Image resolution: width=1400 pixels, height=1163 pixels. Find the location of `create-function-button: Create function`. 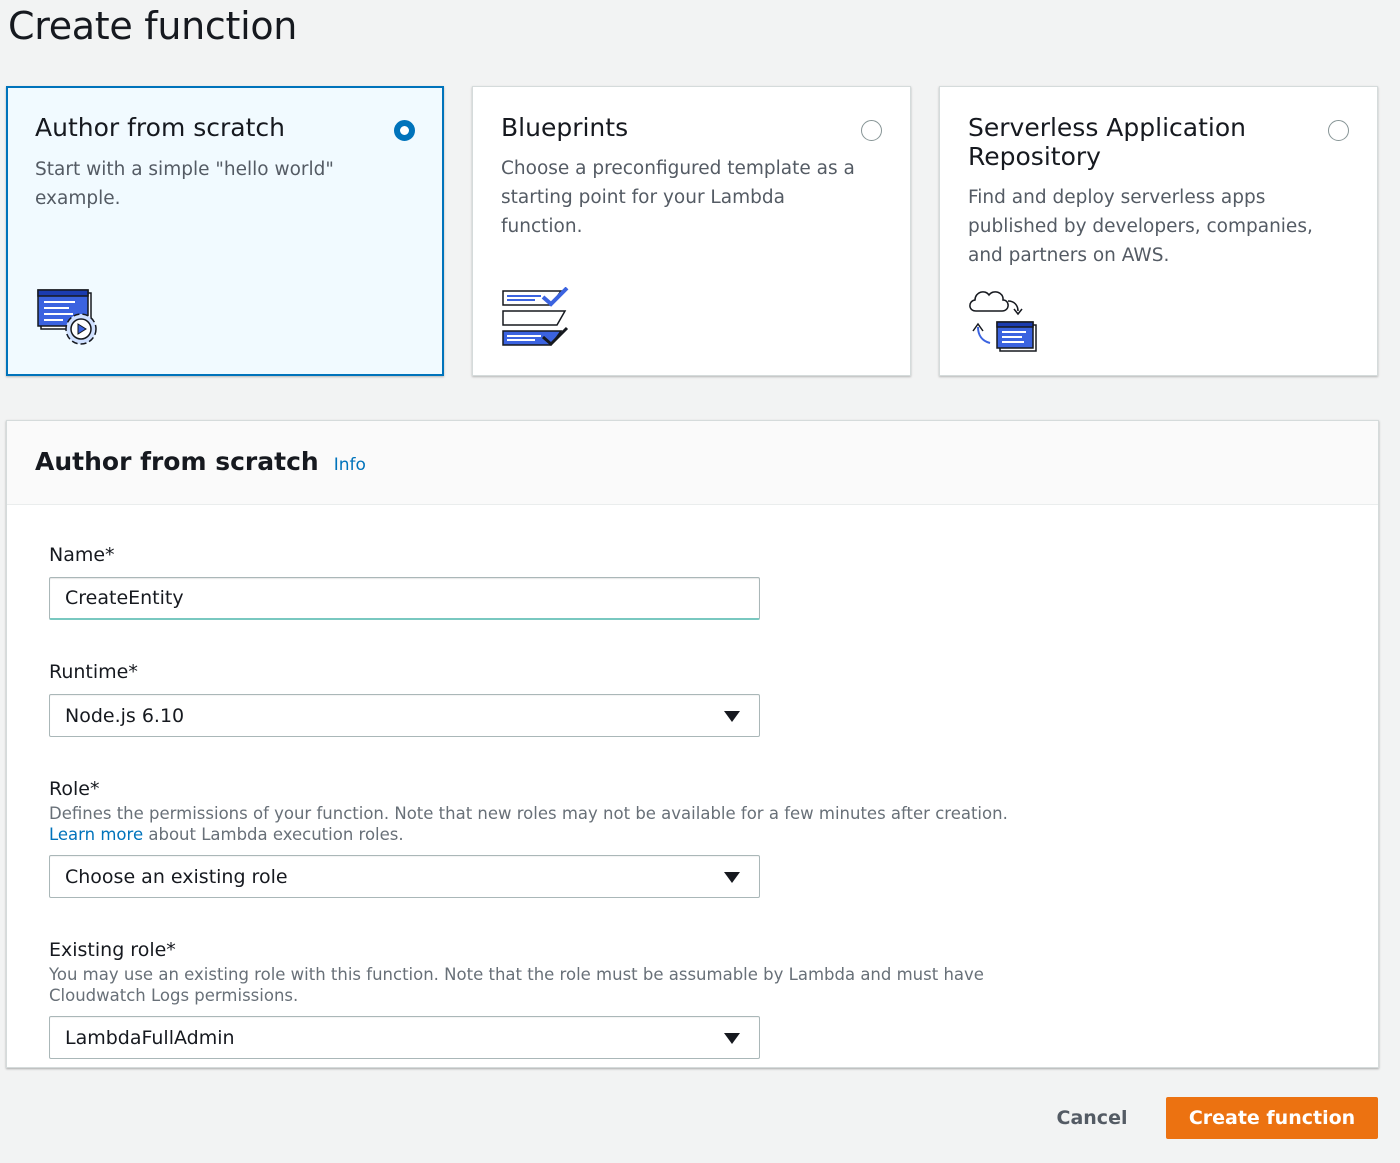

create-function-button: Create function is located at coordinates (1272, 1118).